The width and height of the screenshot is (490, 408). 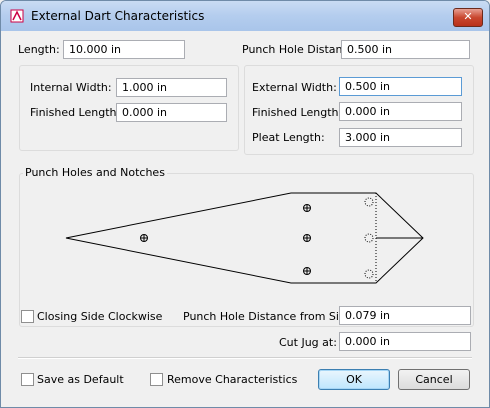 I want to click on external-finished-length-label: Finished Length:, so click(x=297, y=112).